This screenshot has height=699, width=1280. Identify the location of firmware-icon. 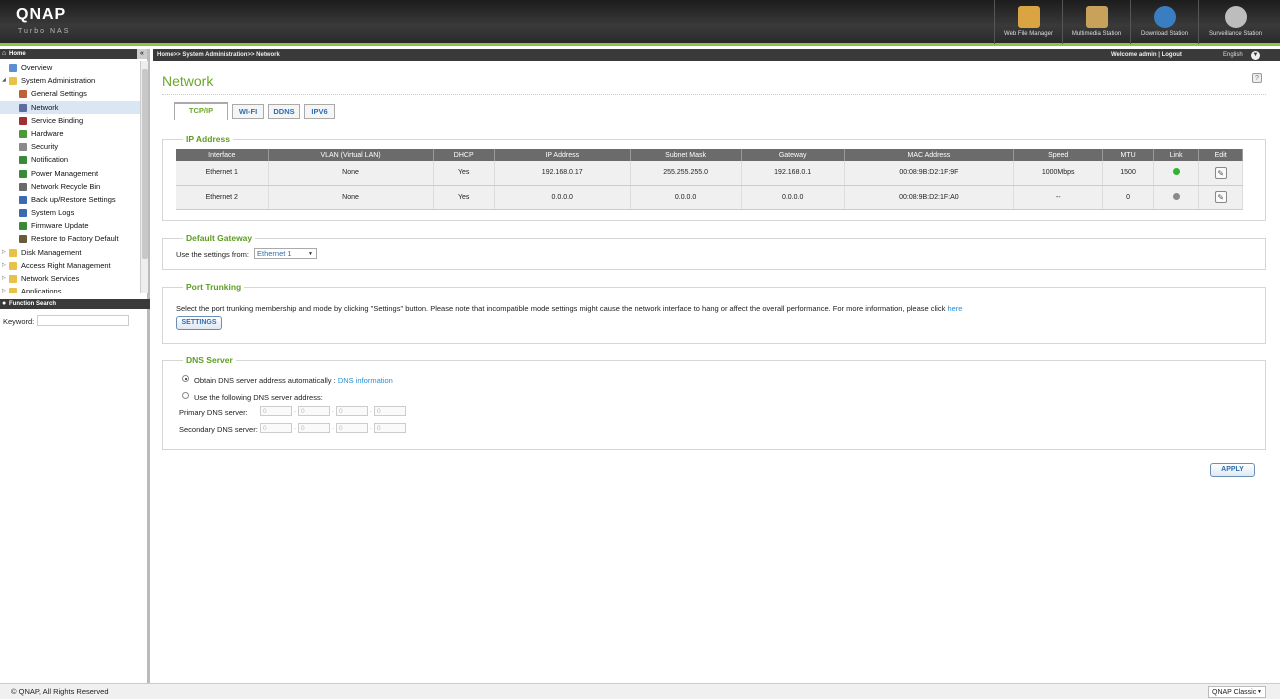
(23, 226).